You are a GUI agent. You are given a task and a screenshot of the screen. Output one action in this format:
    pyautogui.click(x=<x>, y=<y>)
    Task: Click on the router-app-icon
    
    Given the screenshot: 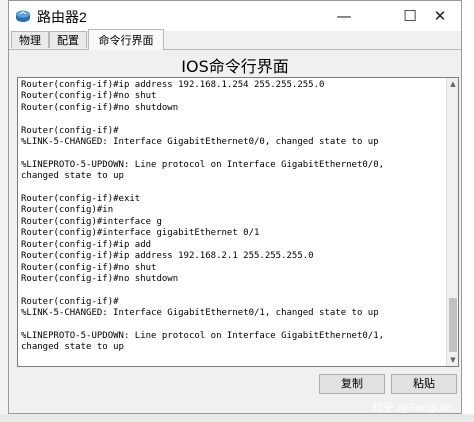 What is the action you would take?
    pyautogui.click(x=23, y=16)
    